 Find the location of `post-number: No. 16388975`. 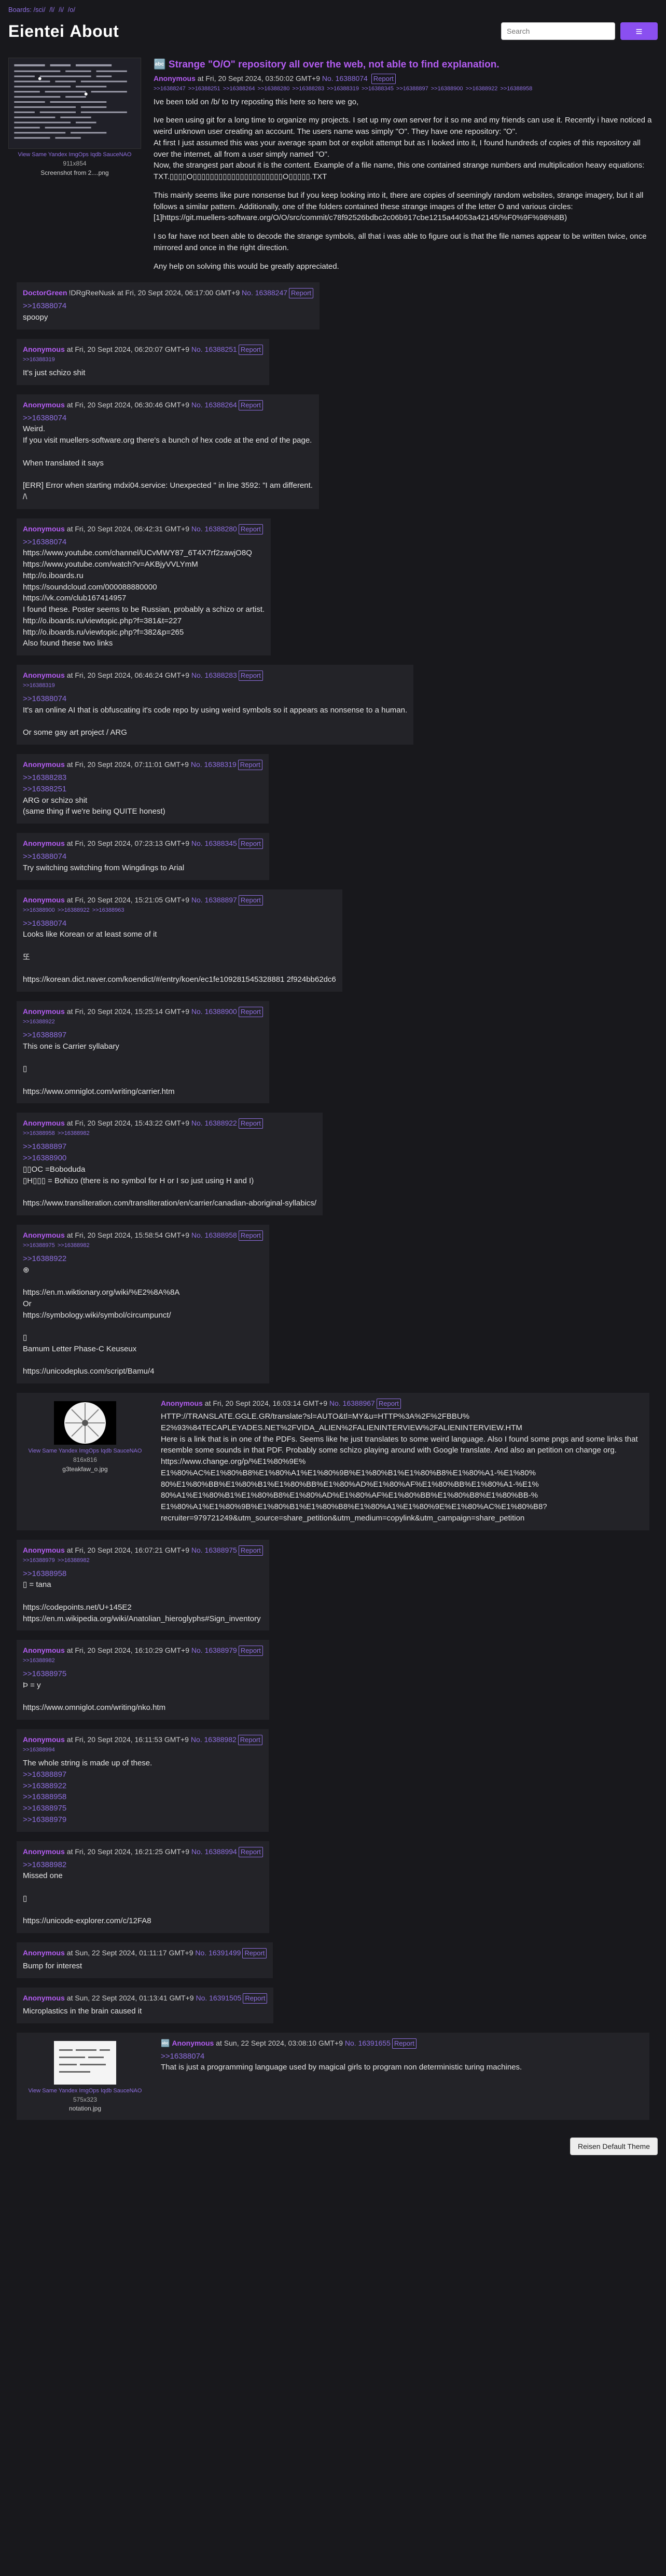

post-number: No. 16388975 is located at coordinates (214, 1550).